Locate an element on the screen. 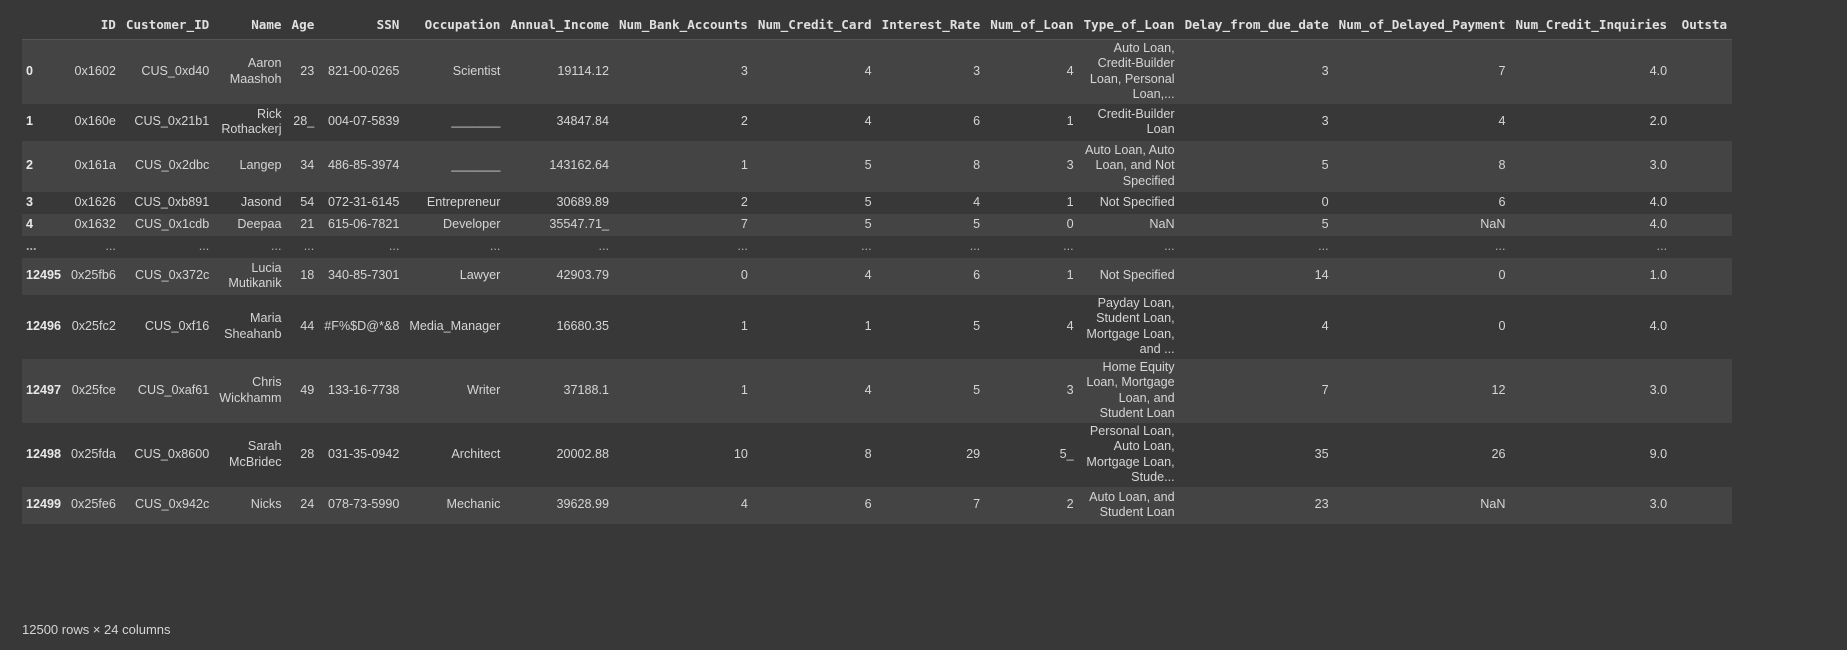 Image resolution: width=1847 pixels, height=650 pixels. table-cell: Aaron Maashoh is located at coordinates (255, 71).